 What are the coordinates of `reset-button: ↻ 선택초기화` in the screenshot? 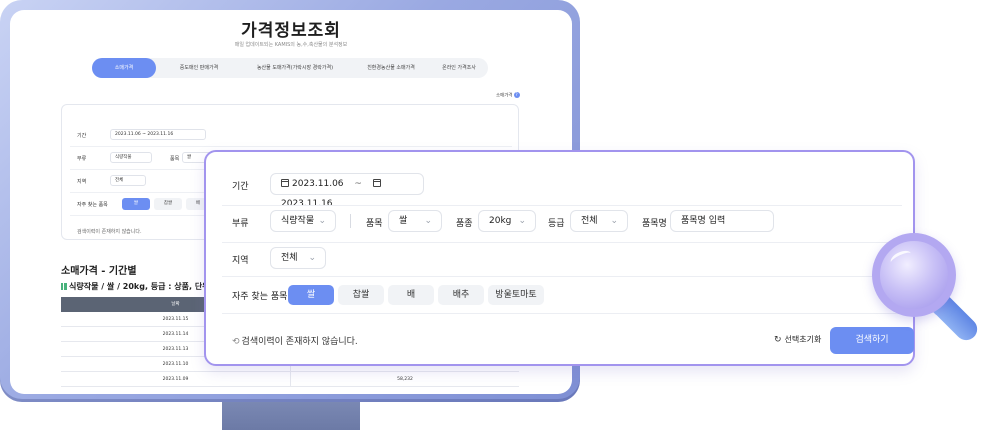 It's located at (797, 339).